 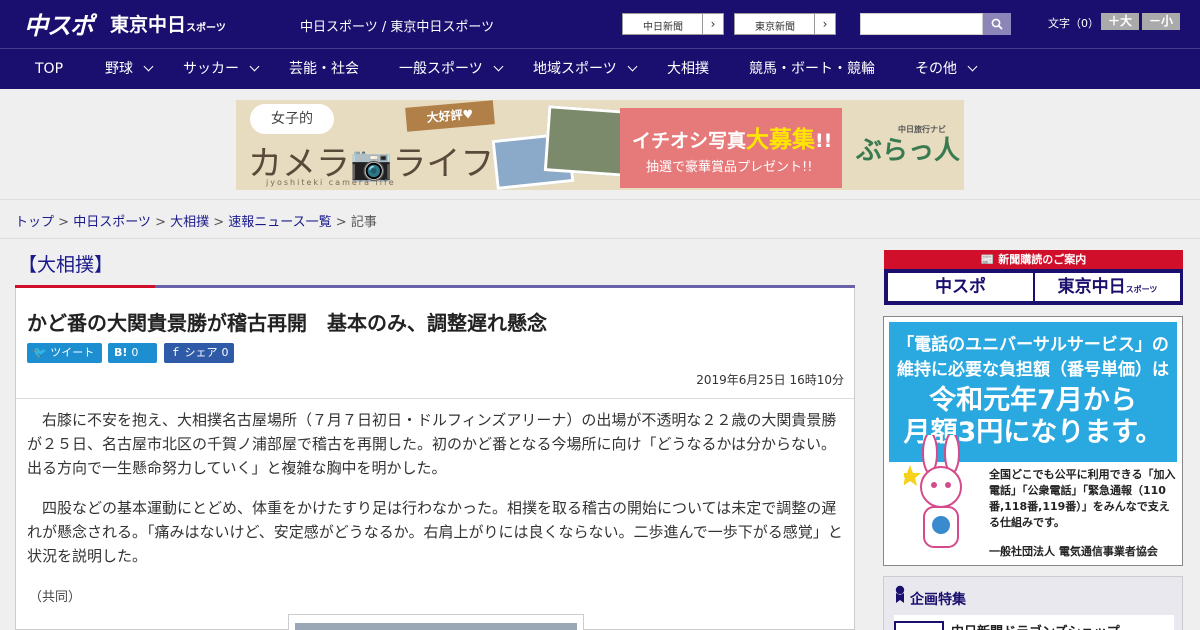 I want to click on search-input, so click(x=921, y=24).